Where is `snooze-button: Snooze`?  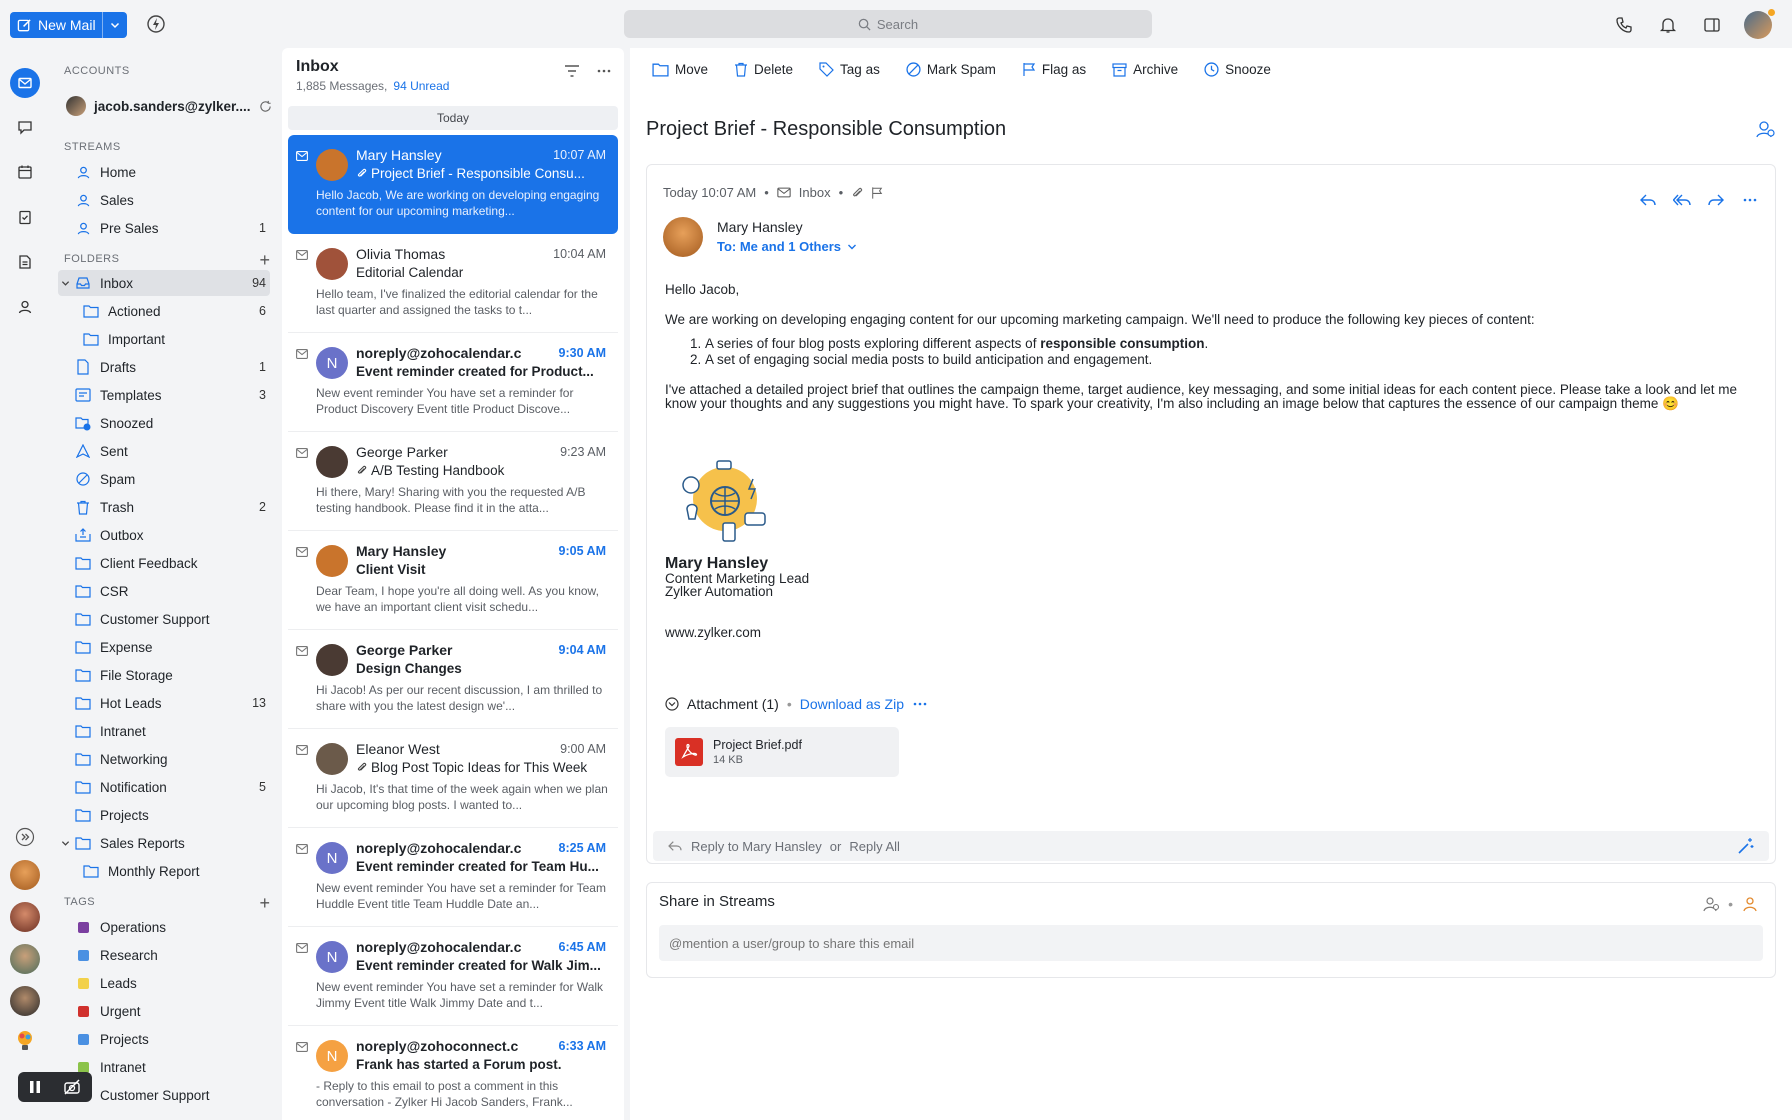
snooze-button: Snooze is located at coordinates (1237, 69).